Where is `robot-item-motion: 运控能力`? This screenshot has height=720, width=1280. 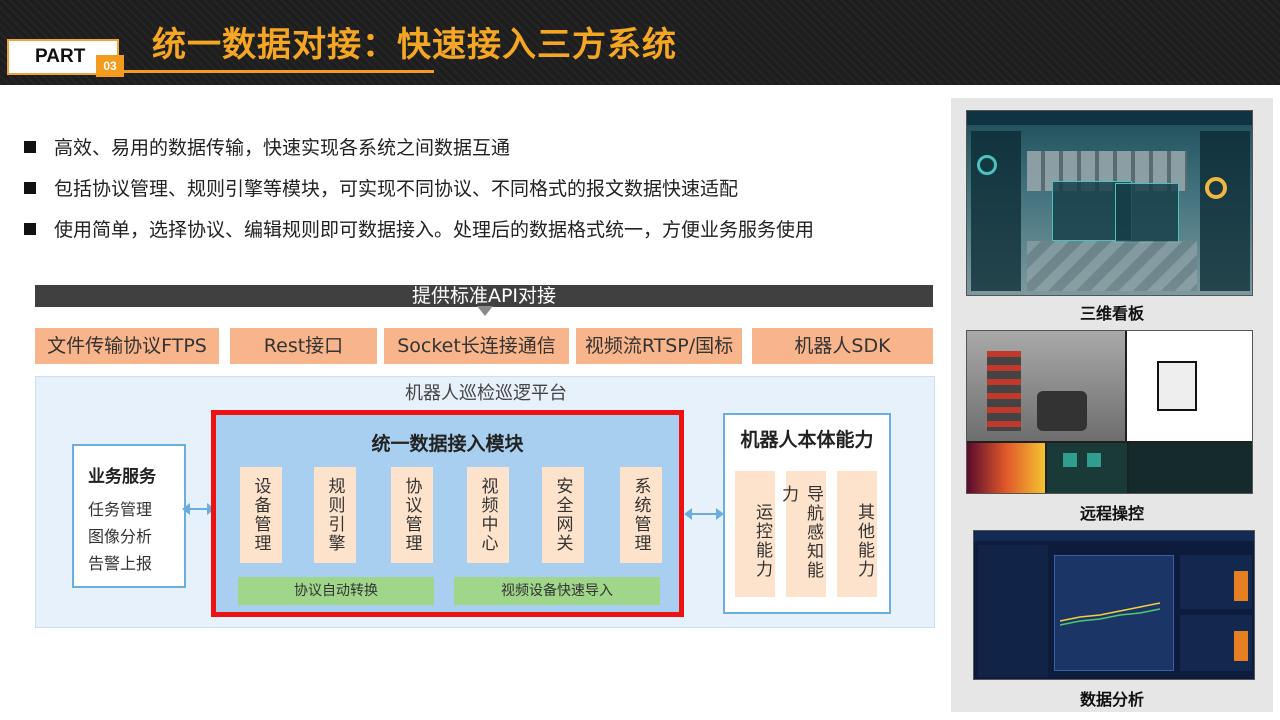 robot-item-motion: 运控能力 is located at coordinates (755, 534).